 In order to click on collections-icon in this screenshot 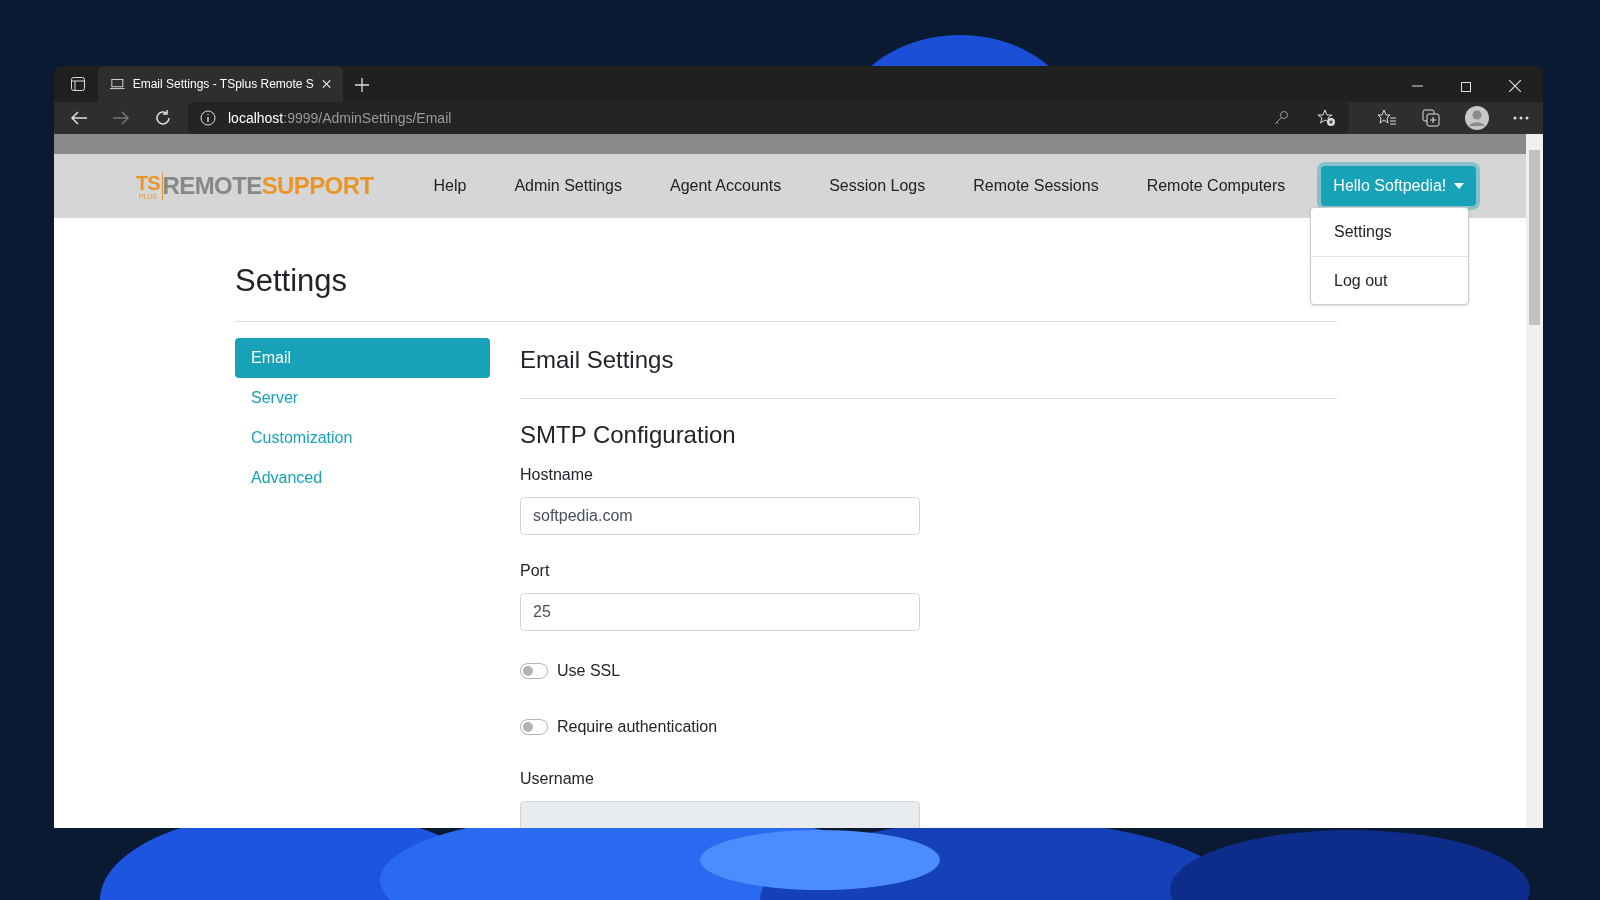, I will do `click(1431, 118)`.